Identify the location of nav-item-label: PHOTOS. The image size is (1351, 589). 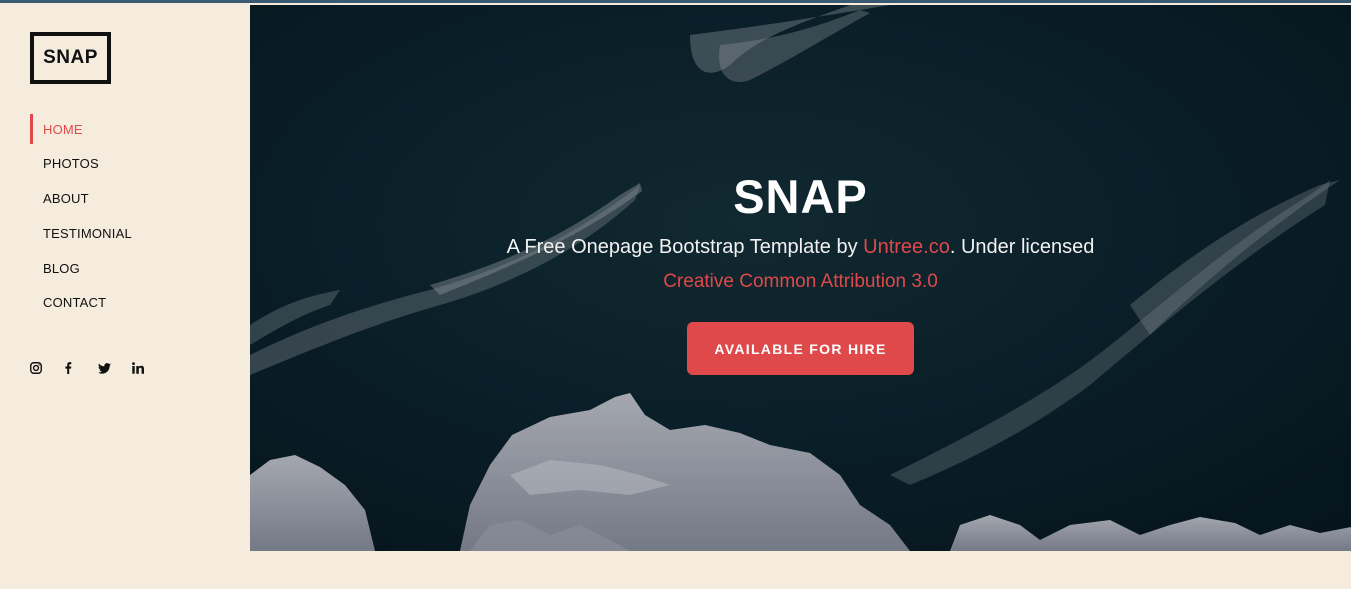
(71, 164).